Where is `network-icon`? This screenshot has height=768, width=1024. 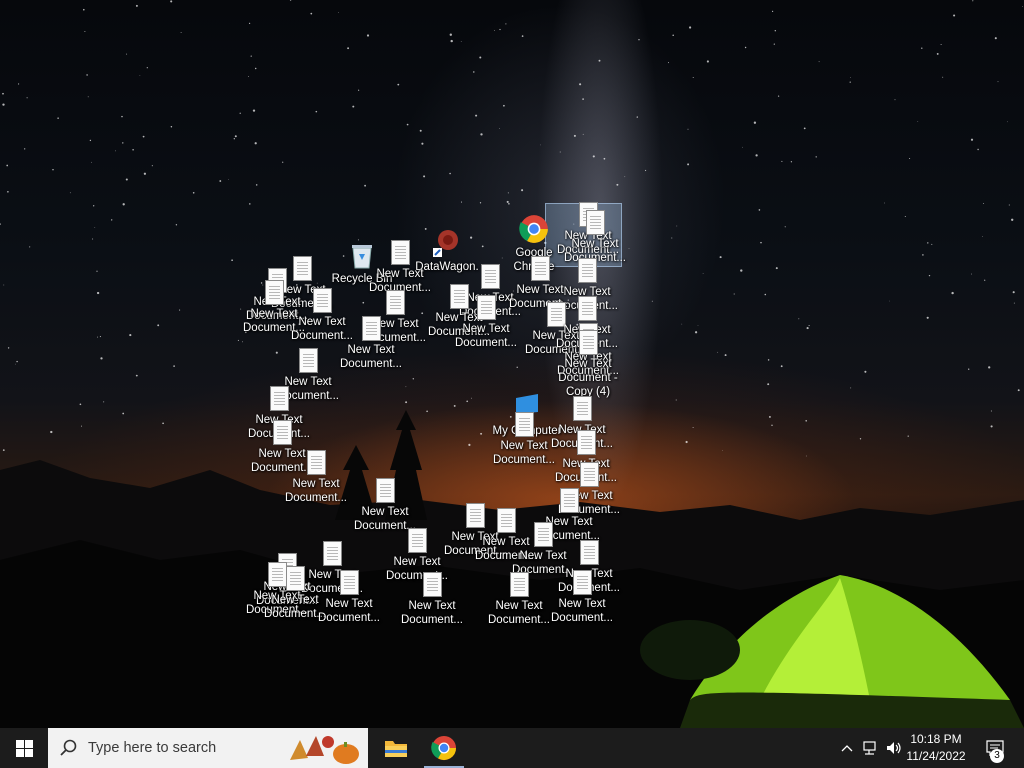 network-icon is located at coordinates (869, 748).